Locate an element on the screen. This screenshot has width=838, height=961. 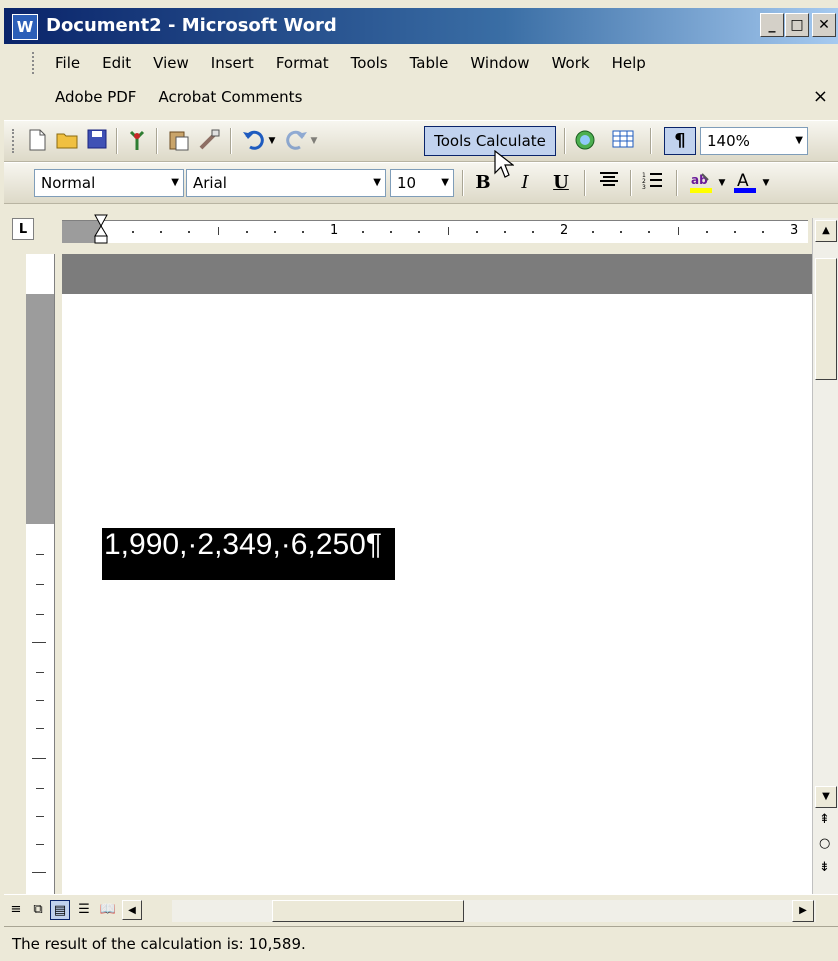
scroll-up-button: ▲ is located at coordinates (826, 231).